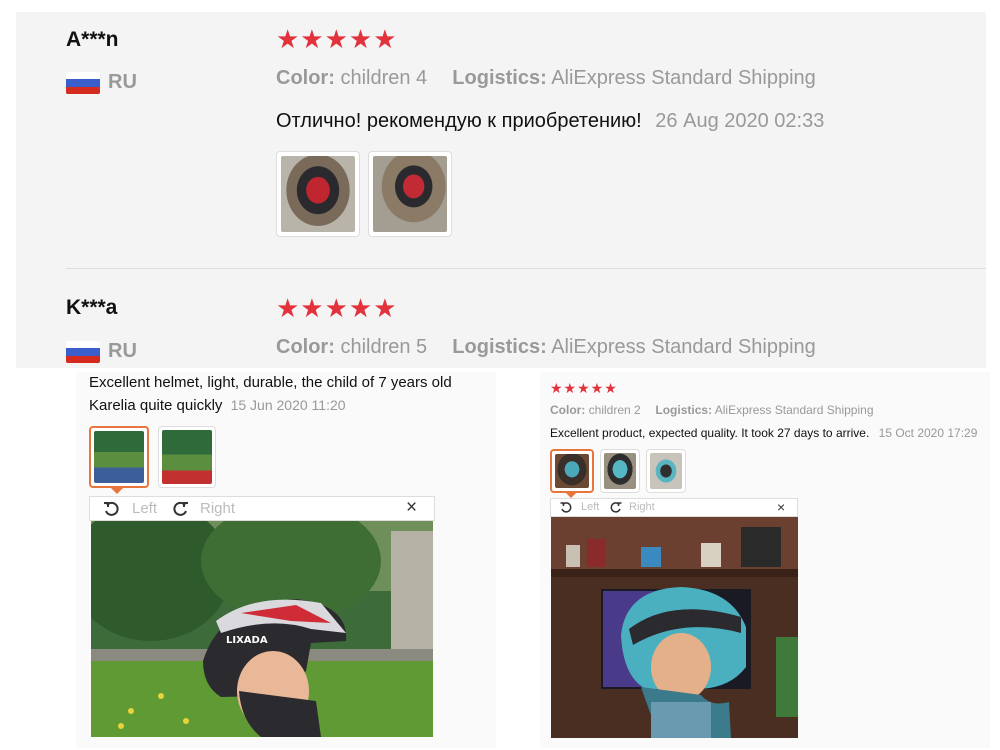 The height and width of the screenshot is (750, 1000). What do you see at coordinates (288, 405) in the screenshot?
I see `review-date: 15 Jun 2020 11:20` at bounding box center [288, 405].